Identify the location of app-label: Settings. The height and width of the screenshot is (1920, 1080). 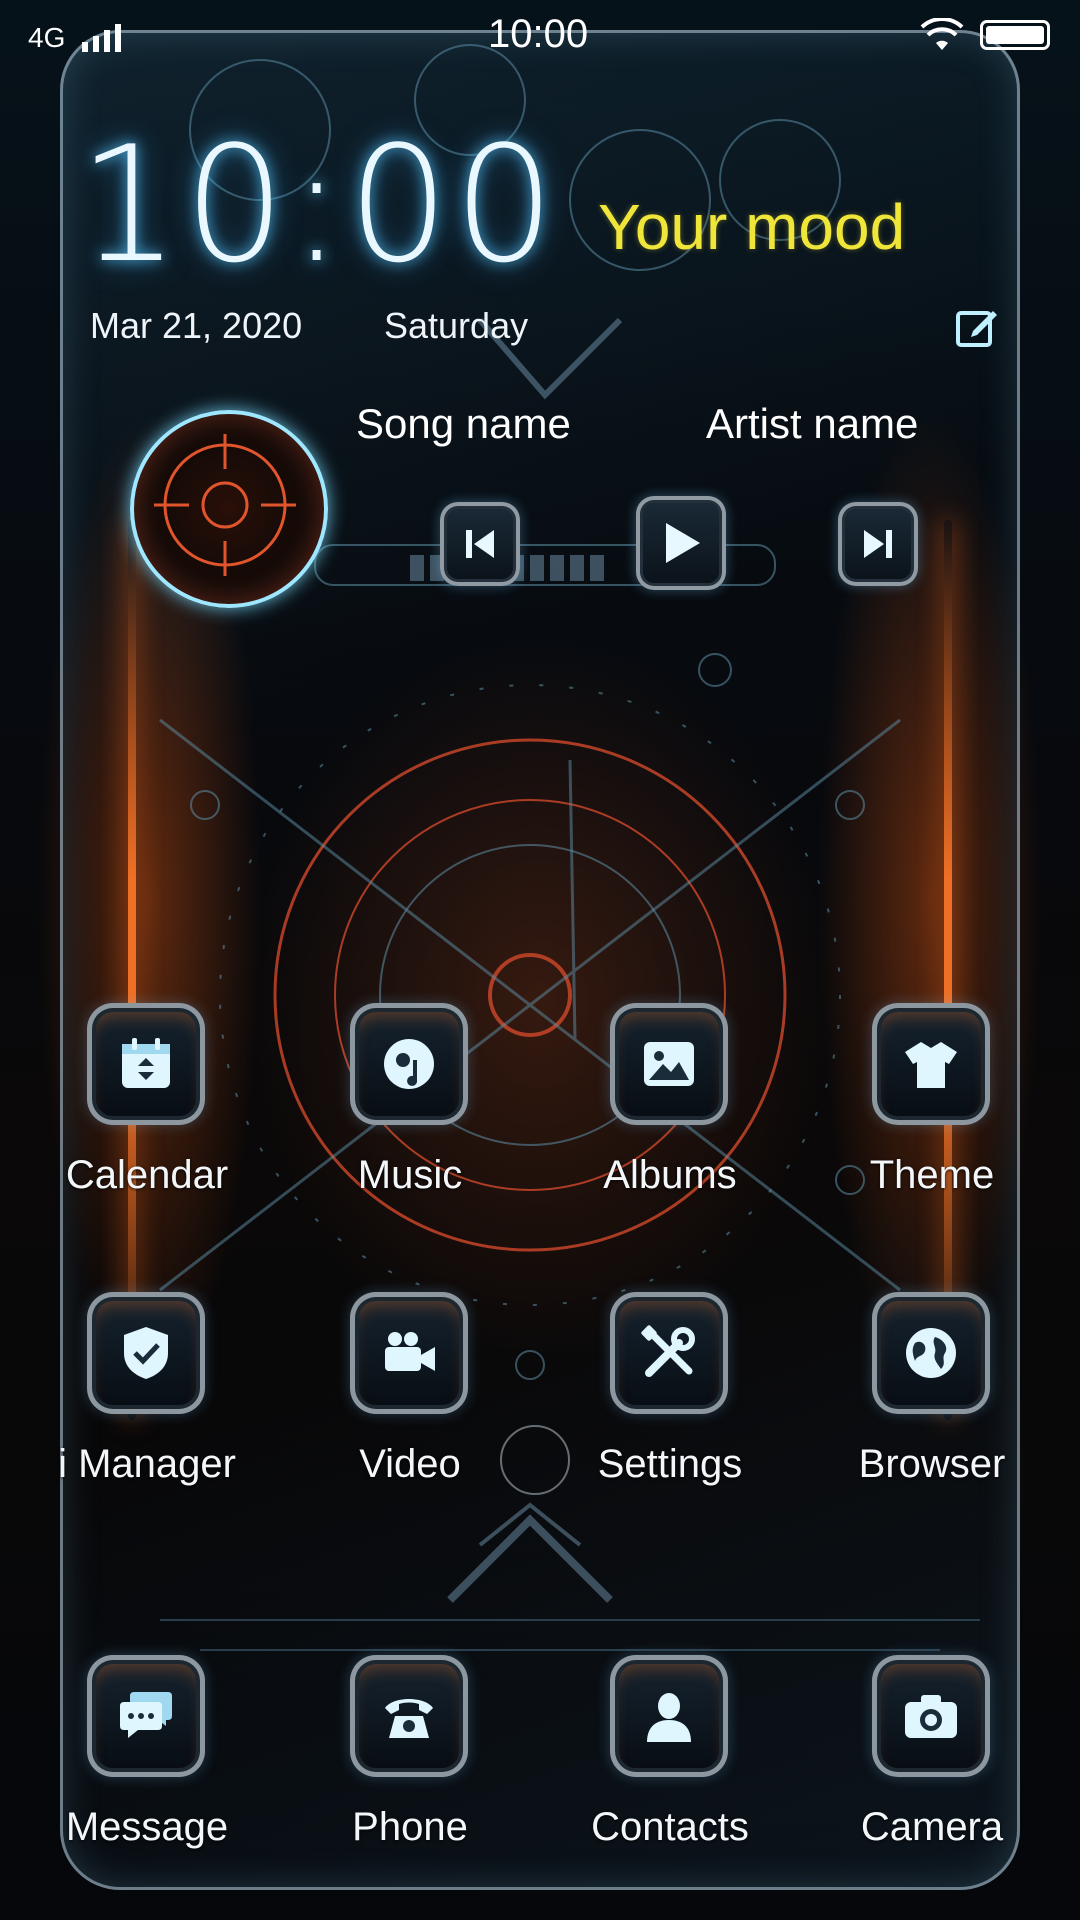
(670, 1464).